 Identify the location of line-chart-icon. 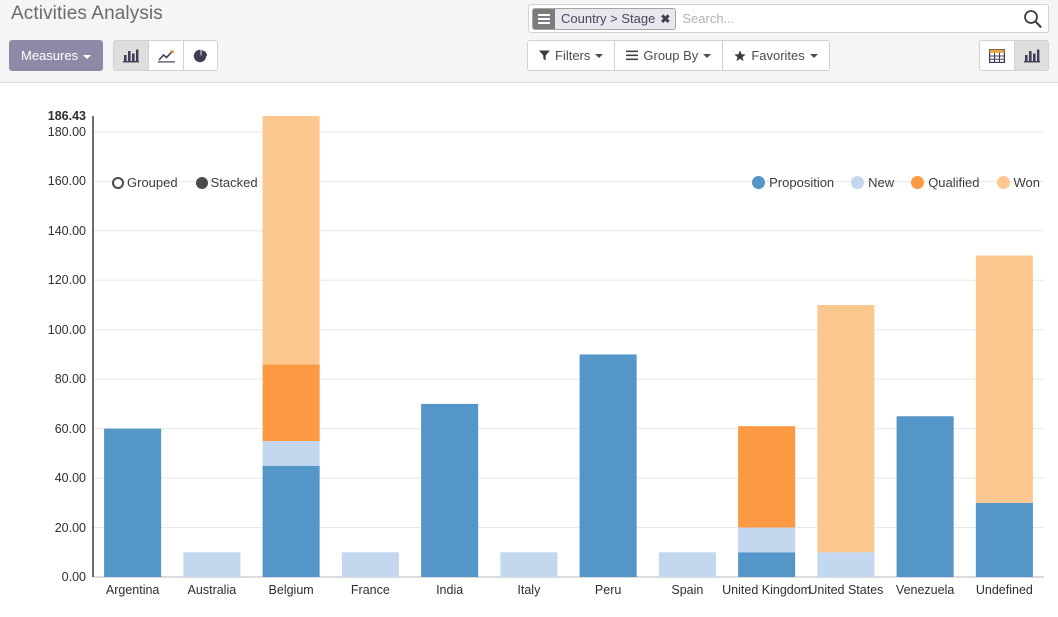
(166, 55).